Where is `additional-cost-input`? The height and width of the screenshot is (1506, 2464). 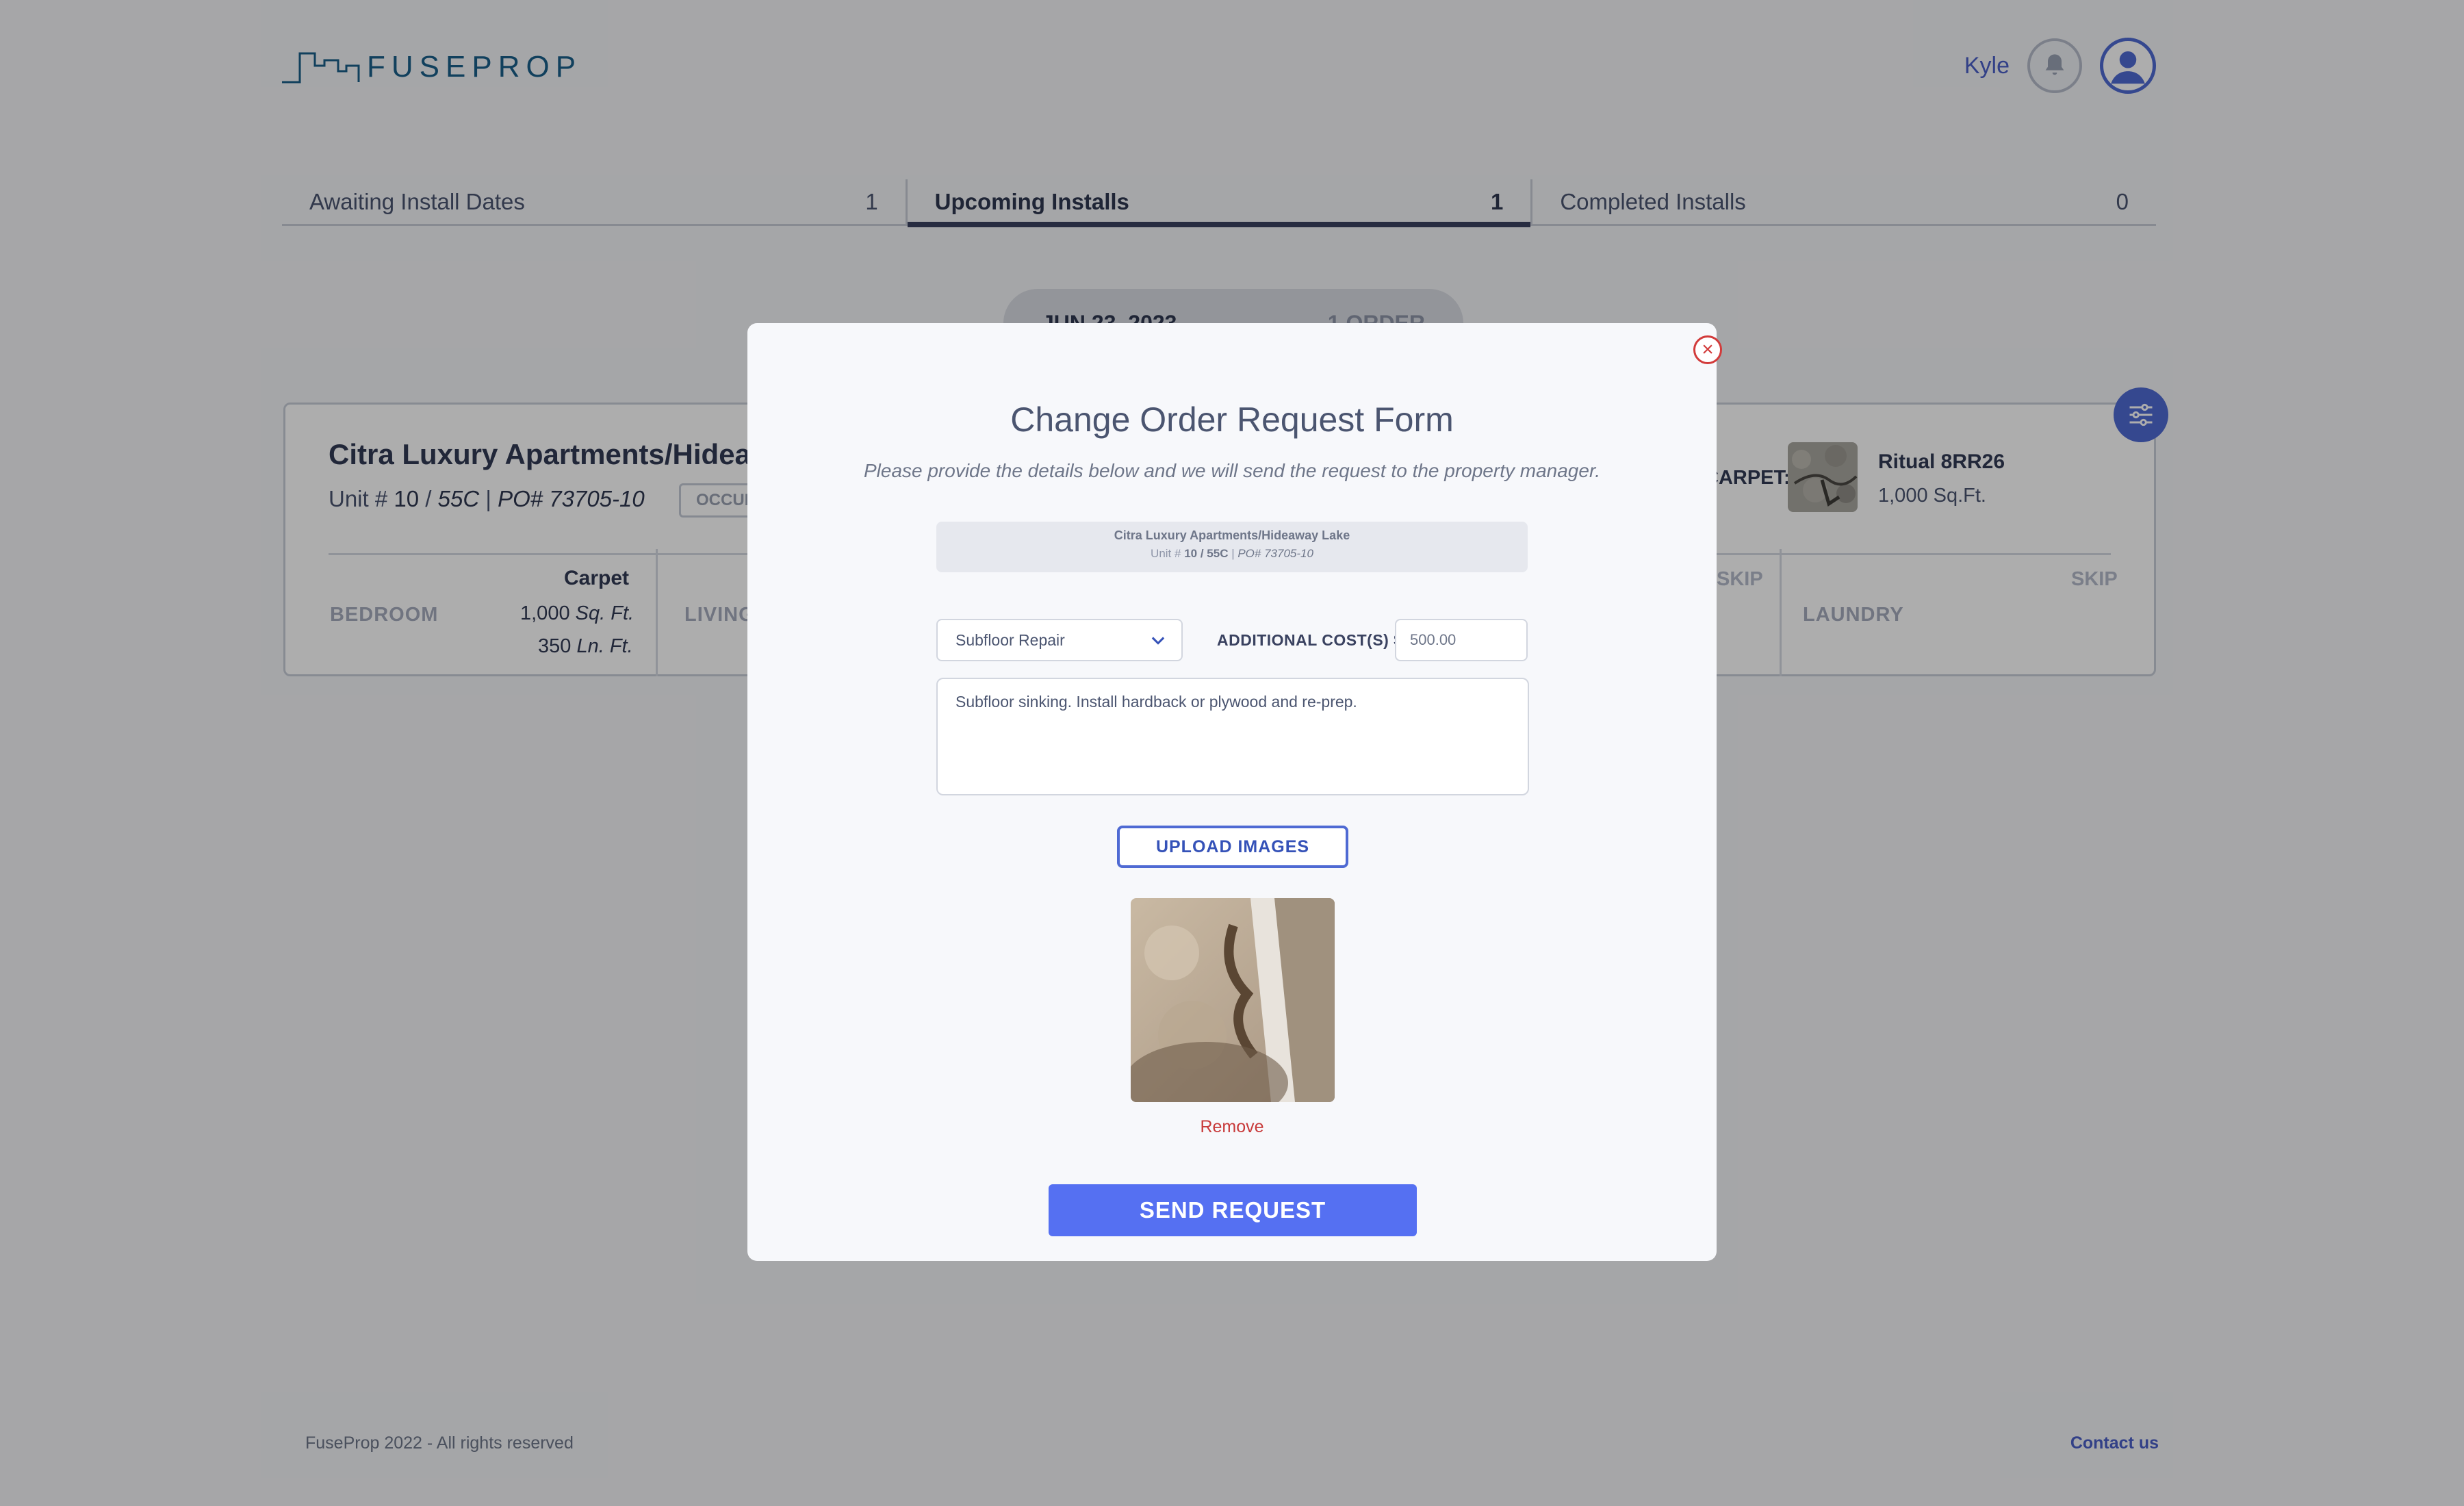 additional-cost-input is located at coordinates (1461, 640).